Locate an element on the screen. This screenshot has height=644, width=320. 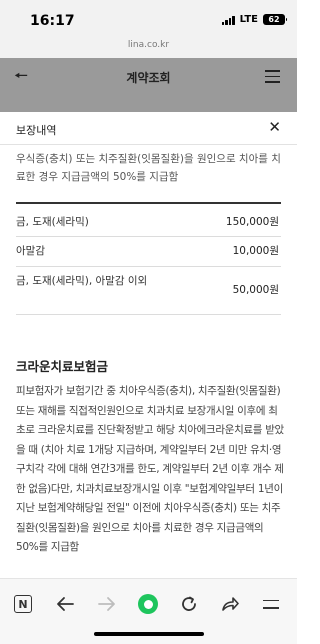
status-indicators: LTE 62 is located at coordinates (254, 19).